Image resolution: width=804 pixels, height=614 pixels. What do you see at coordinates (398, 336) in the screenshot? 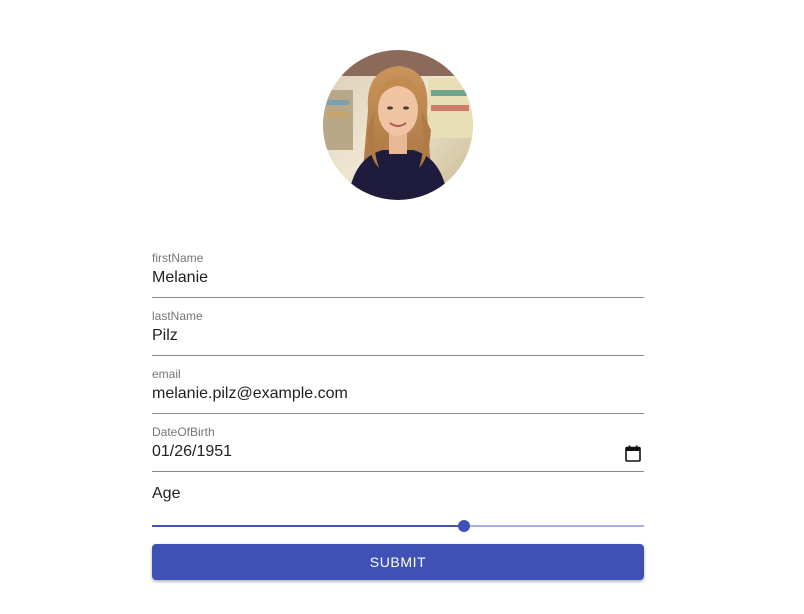
I see `last-name-input` at bounding box center [398, 336].